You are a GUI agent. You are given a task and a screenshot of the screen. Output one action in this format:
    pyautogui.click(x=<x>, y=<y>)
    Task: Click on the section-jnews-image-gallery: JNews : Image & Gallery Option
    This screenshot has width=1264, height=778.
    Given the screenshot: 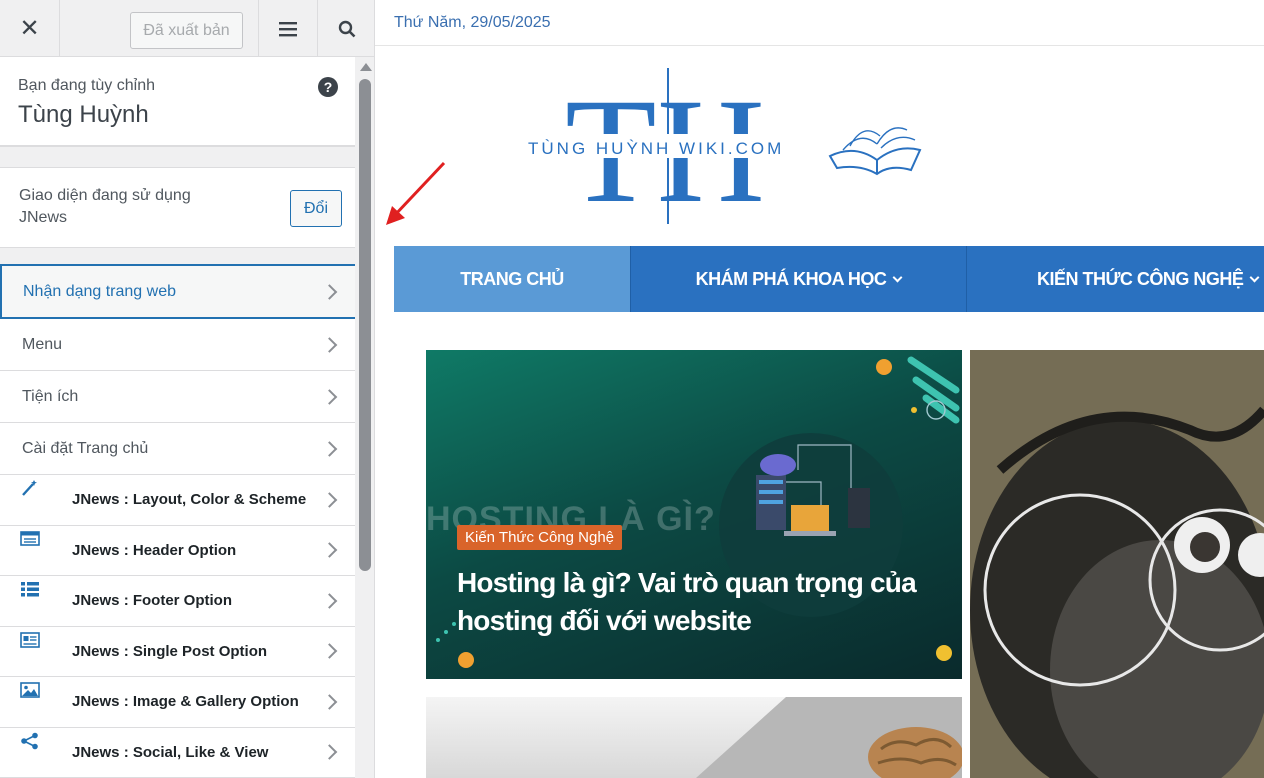 What is the action you would take?
    pyautogui.click(x=177, y=702)
    